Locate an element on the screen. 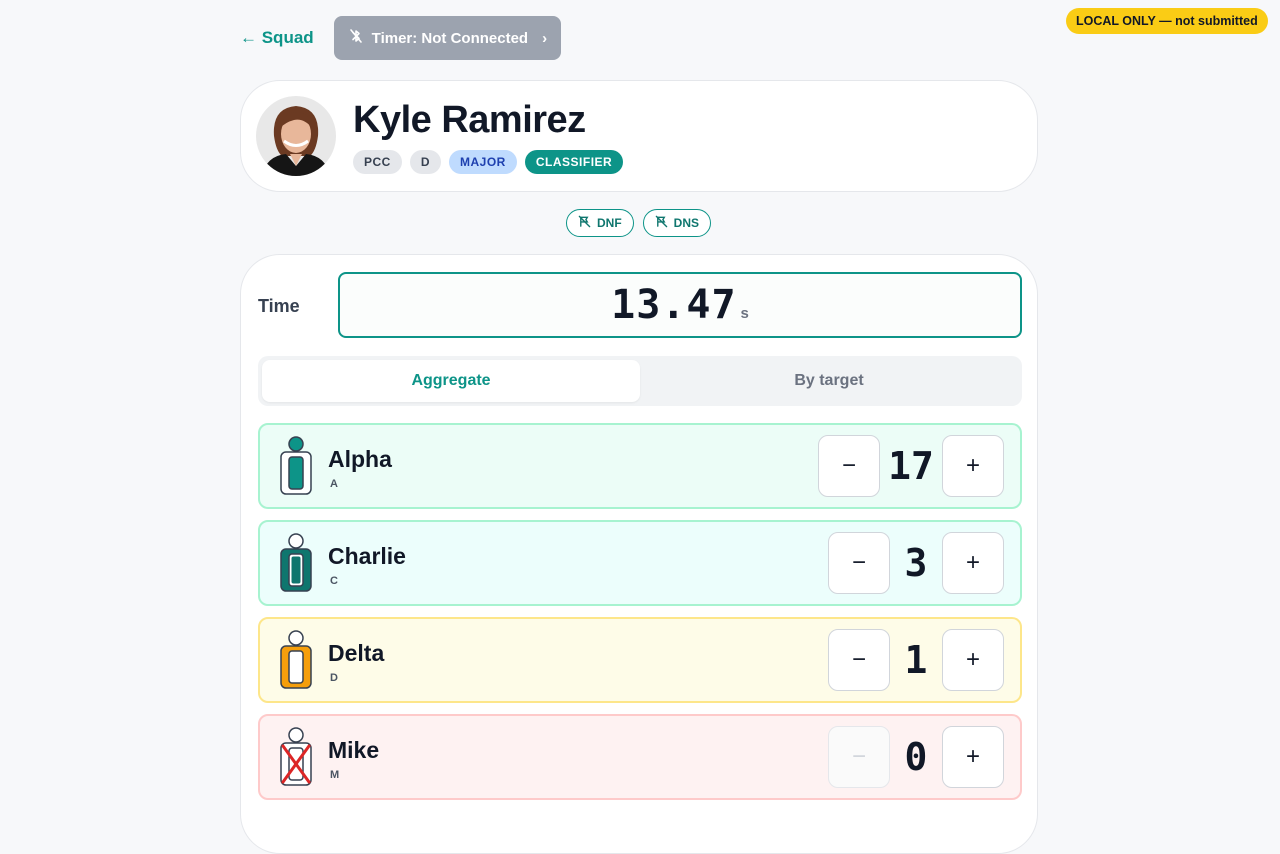  alpha-stepper: − 17 + is located at coordinates (911, 466).